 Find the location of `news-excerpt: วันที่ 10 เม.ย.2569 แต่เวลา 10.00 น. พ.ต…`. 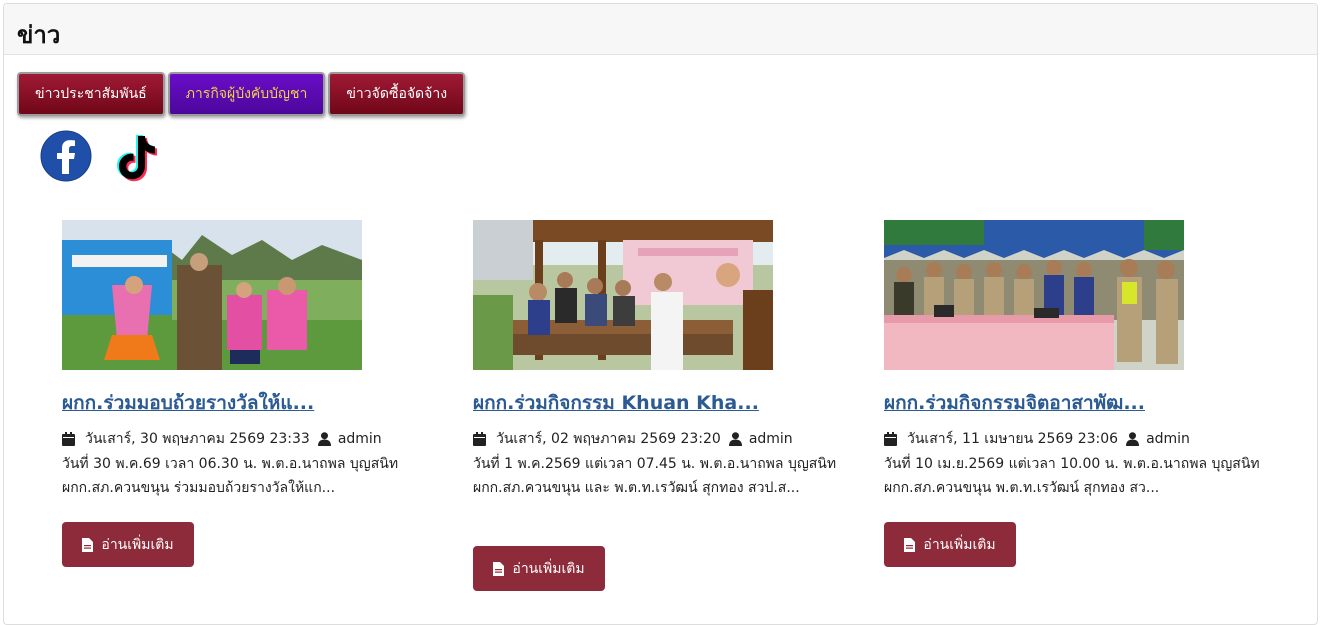

news-excerpt: วันที่ 10 เม.ย.2569 แต่เวลา 10.00 น. พ.ต… is located at coordinates (1072, 476).